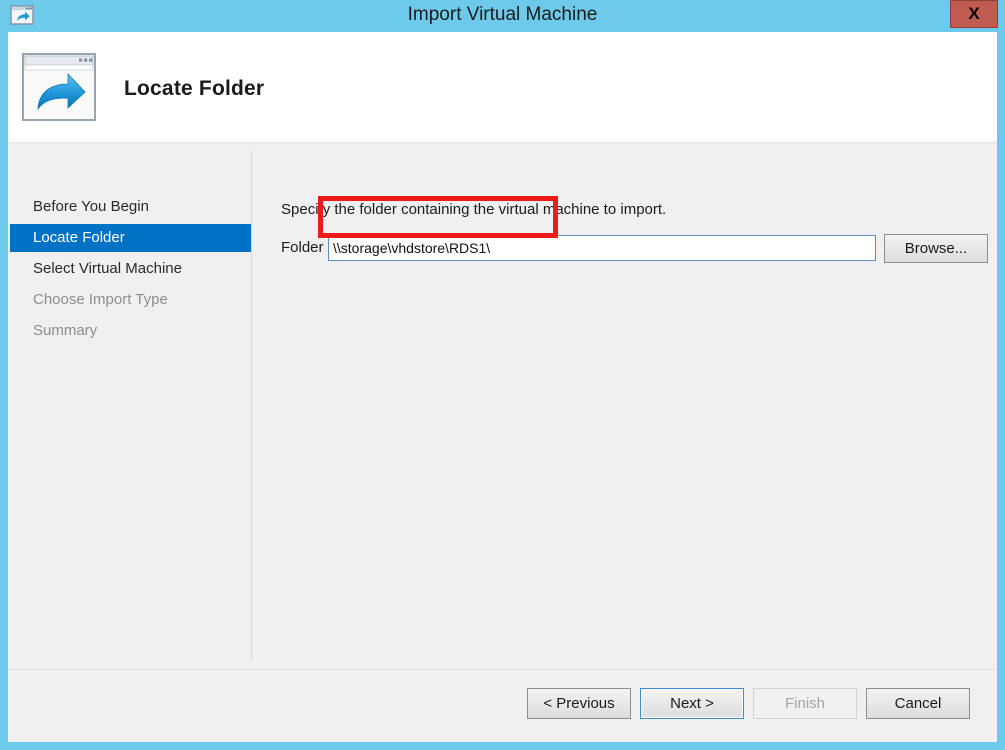  I want to click on sidebar-item-before-you-begin: Before You Begin, so click(130, 207).